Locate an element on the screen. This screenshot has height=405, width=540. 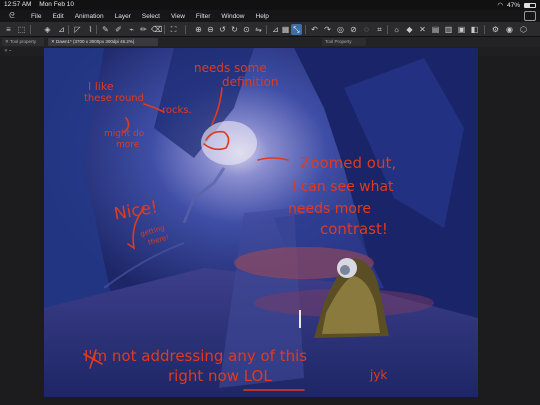
menu-file: File is located at coordinates (36, 16).